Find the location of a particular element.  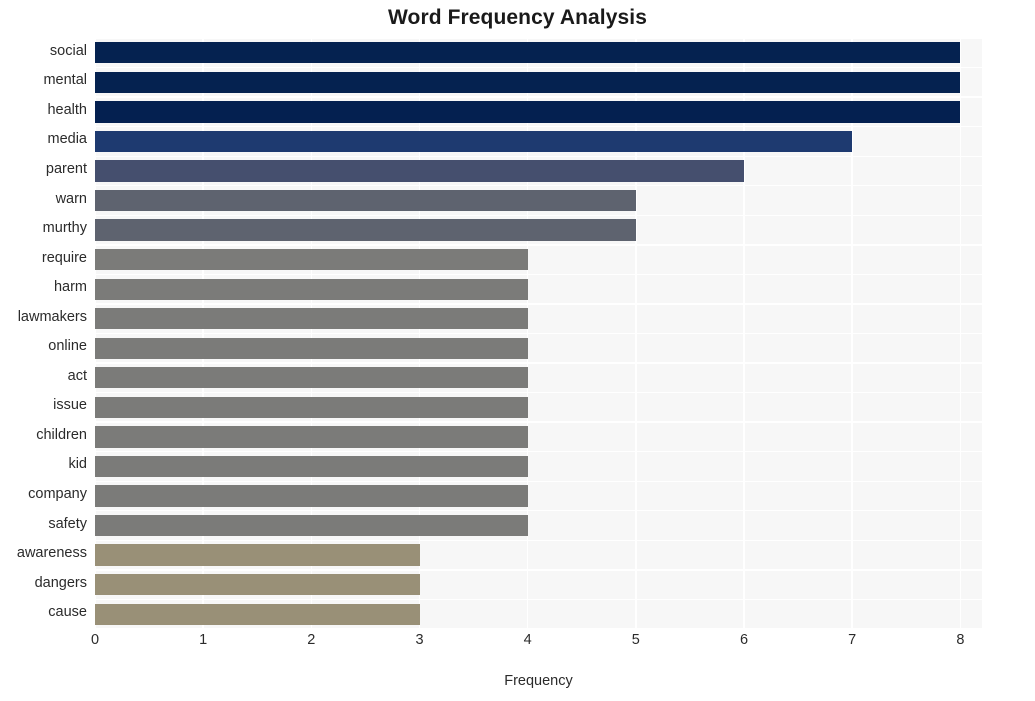

x-axis-label: Frequency is located at coordinates (538, 681).